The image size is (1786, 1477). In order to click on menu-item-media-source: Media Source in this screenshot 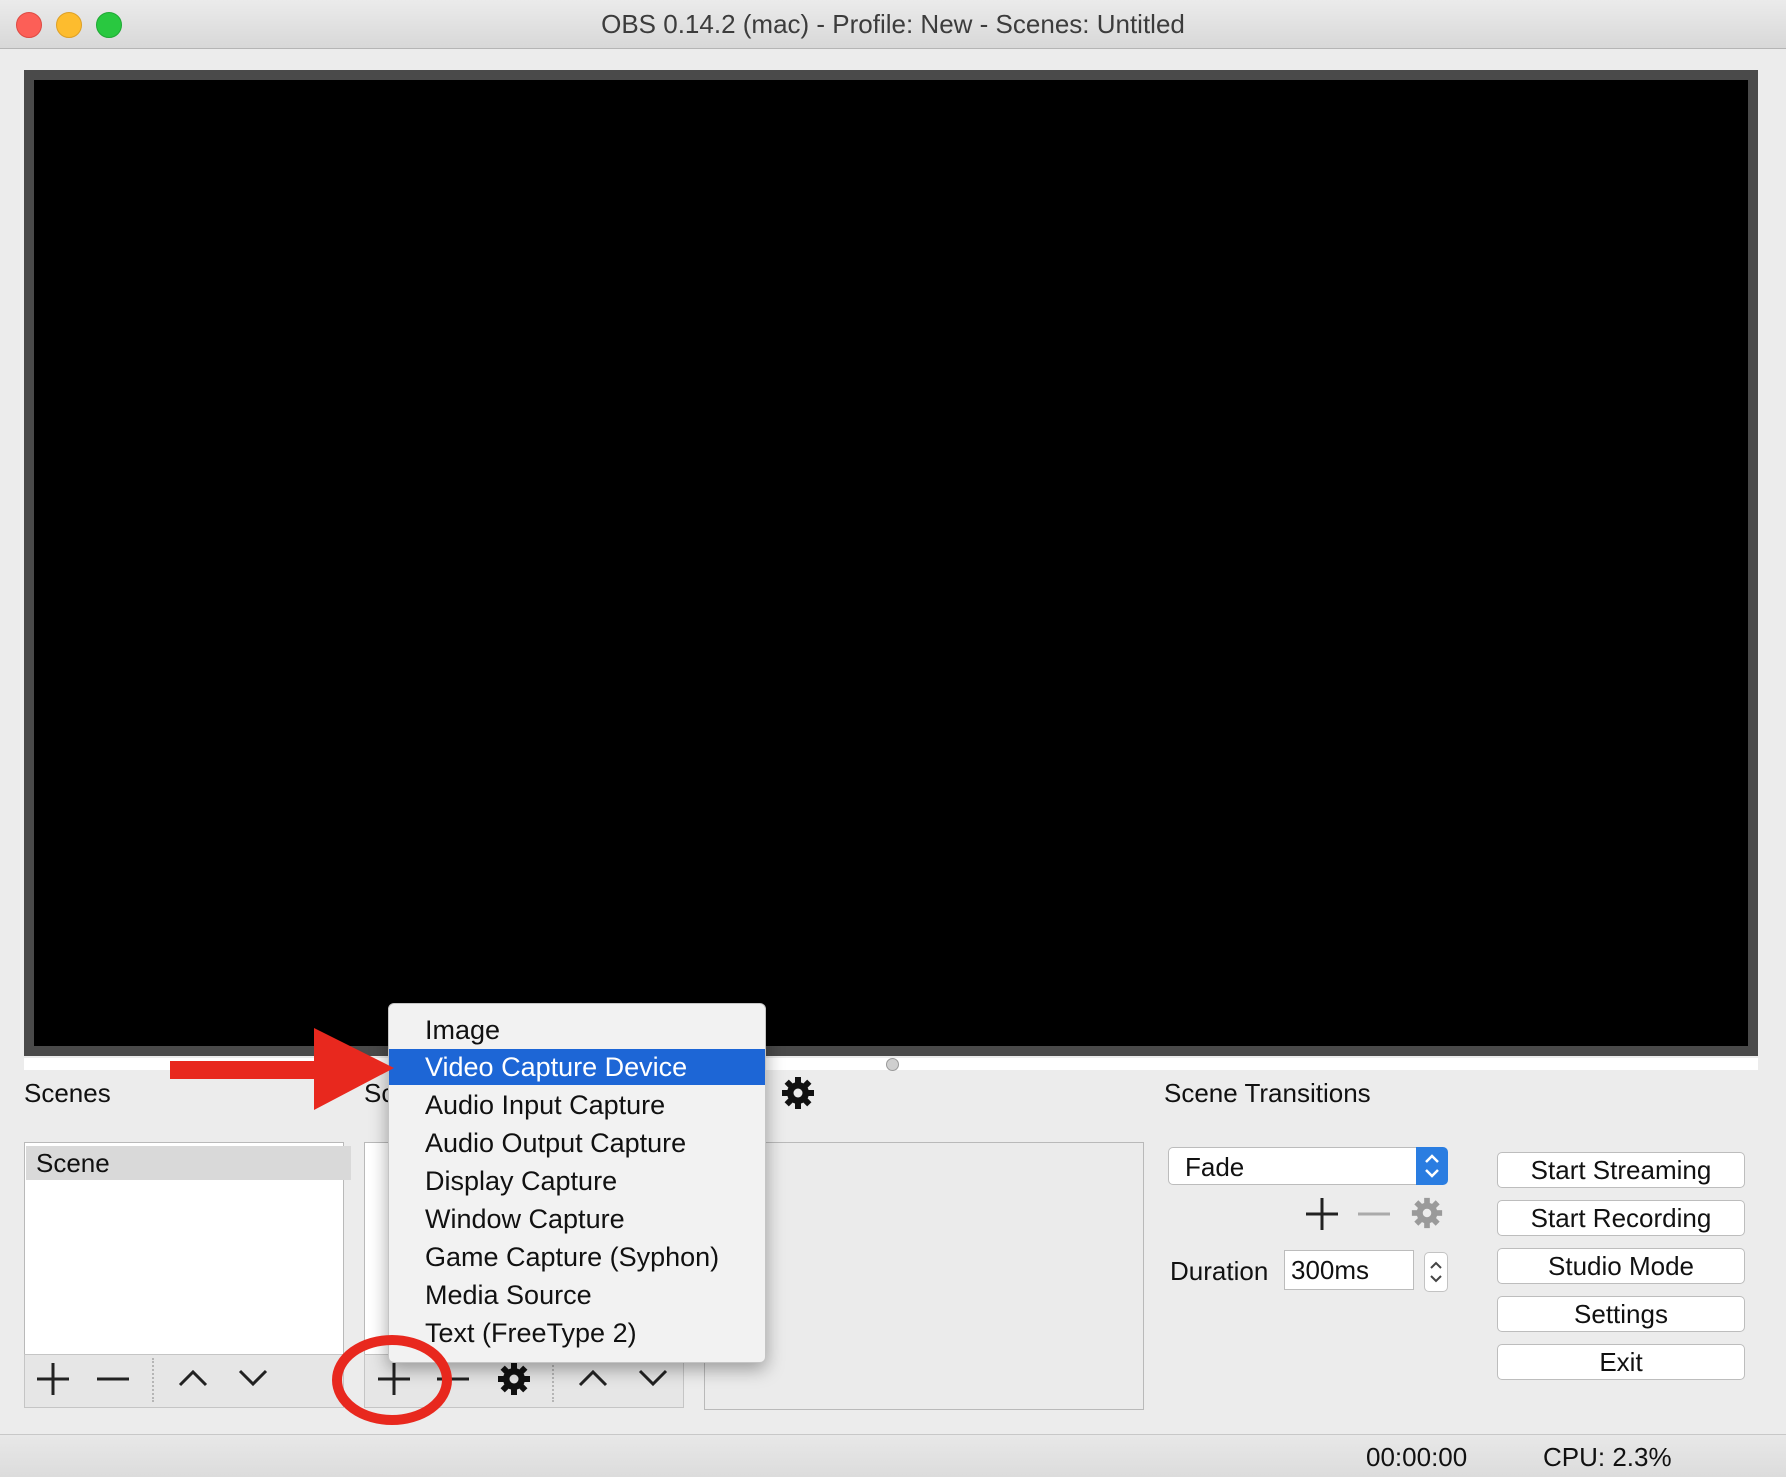, I will do `click(577, 1295)`.